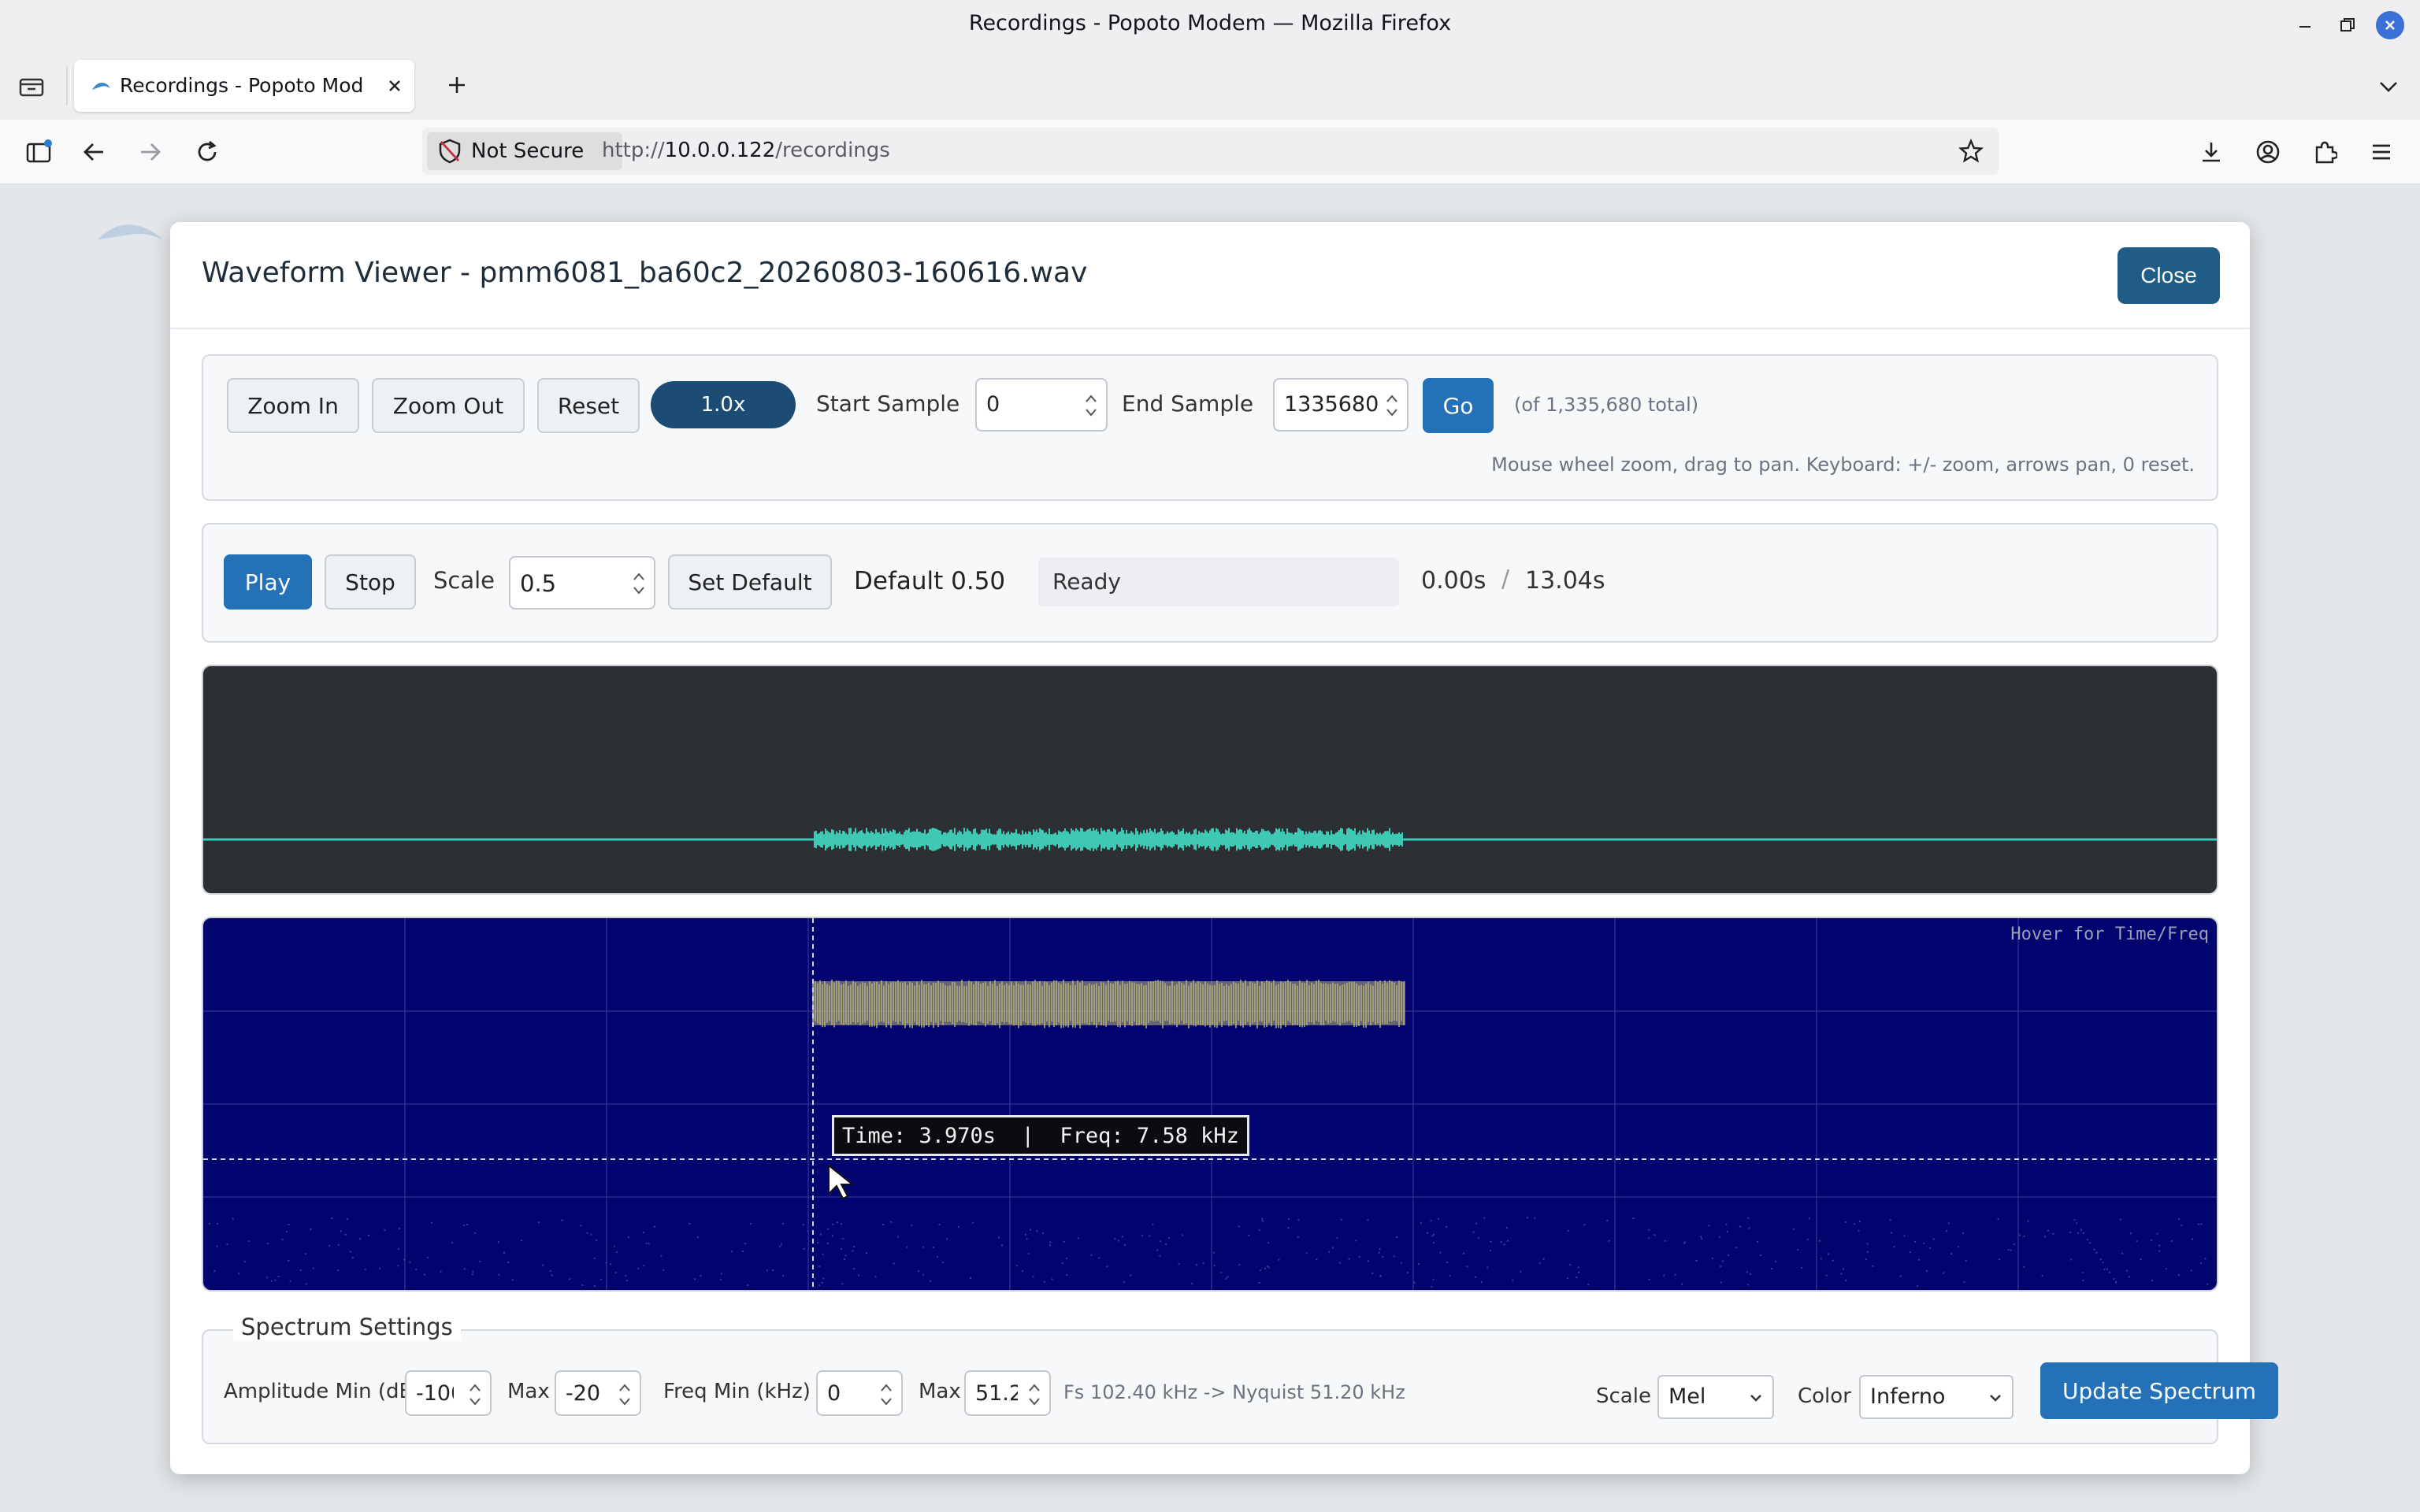 The image size is (2420, 1512). What do you see at coordinates (720, 150) in the screenshot?
I see `url-host: 10.0.0.122` at bounding box center [720, 150].